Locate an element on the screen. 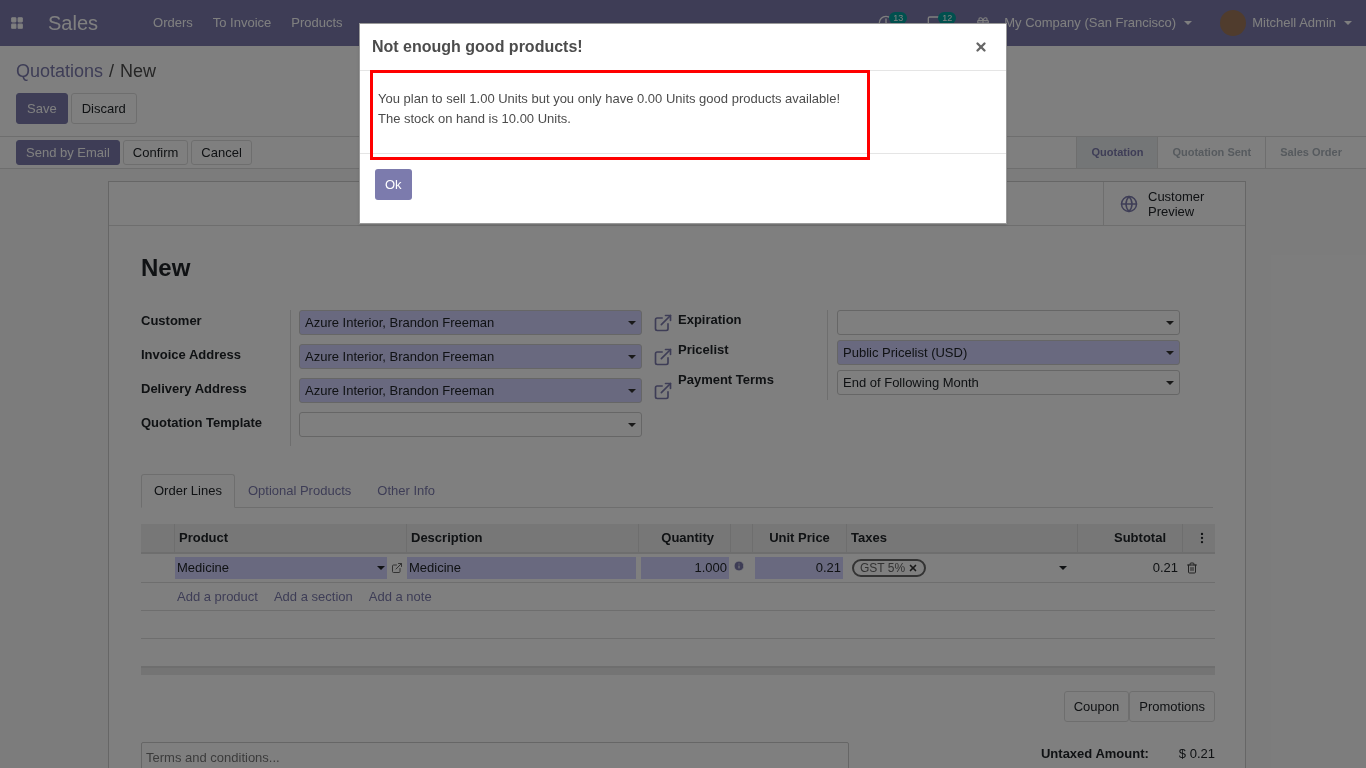 Image resolution: width=1366 pixels, height=768 pixels. stage-step: Quotation is located at coordinates (1117, 152).